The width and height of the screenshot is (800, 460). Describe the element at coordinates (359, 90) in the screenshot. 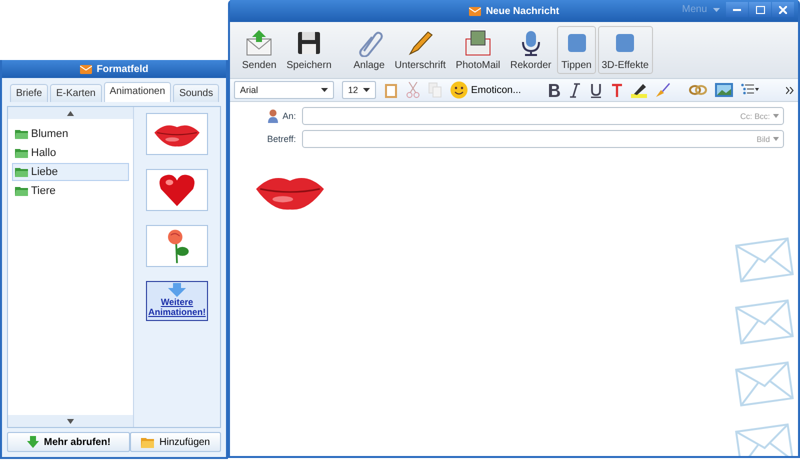

I see `font-size-dropdown: 12` at that location.